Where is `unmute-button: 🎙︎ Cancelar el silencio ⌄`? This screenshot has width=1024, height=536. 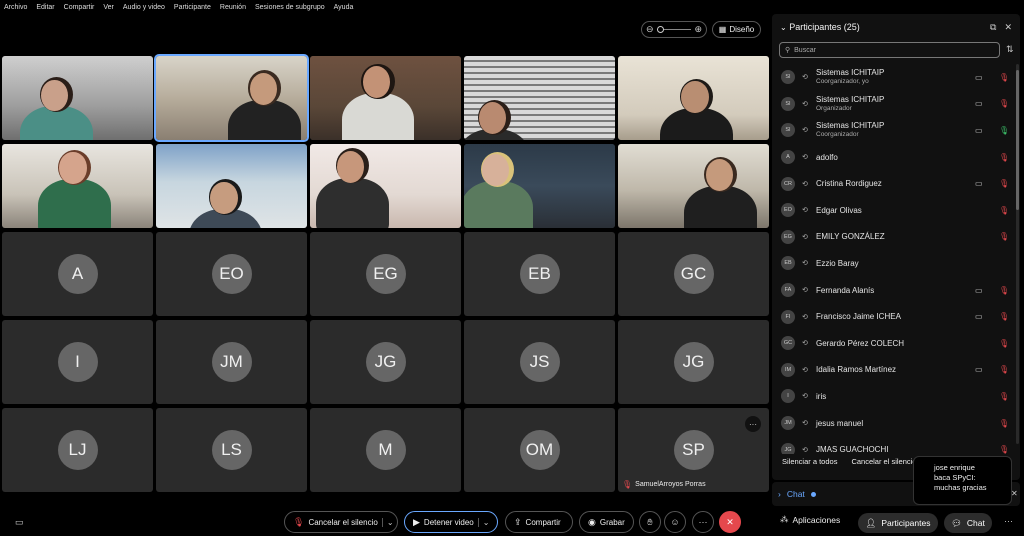
unmute-button: 🎙︎ Cancelar el silencio ⌄ is located at coordinates (341, 522).